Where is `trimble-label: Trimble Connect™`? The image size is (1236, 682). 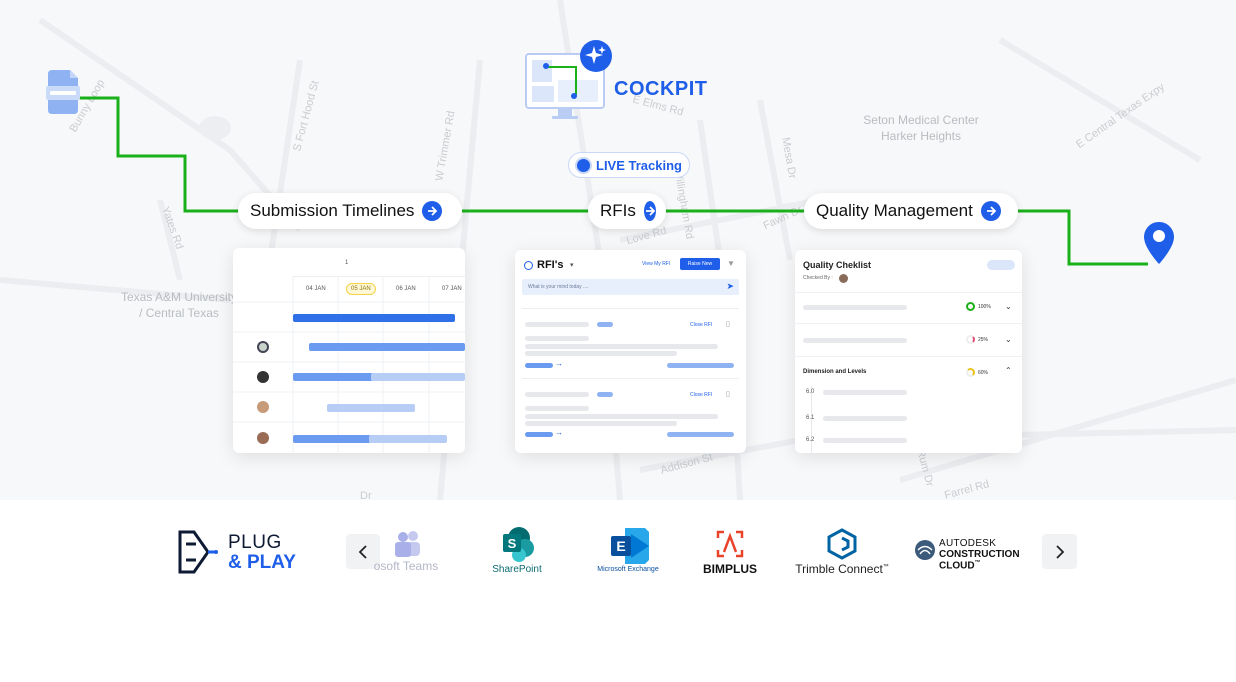 trimble-label: Trimble Connect™ is located at coordinates (842, 569).